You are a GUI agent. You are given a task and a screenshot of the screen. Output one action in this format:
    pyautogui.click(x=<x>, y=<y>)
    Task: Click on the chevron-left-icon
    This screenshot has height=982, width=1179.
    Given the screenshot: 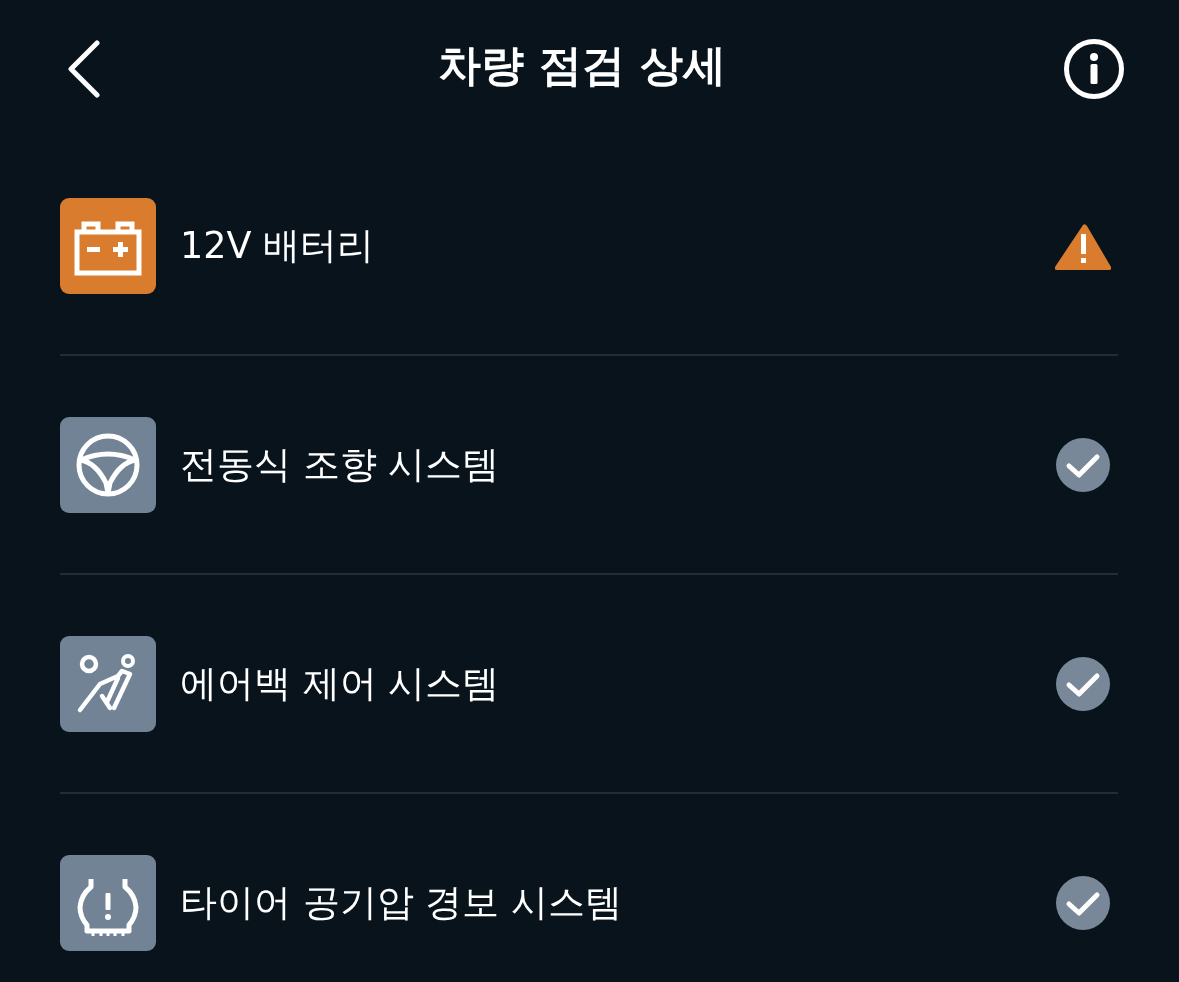 What is the action you would take?
    pyautogui.click(x=83, y=68)
    